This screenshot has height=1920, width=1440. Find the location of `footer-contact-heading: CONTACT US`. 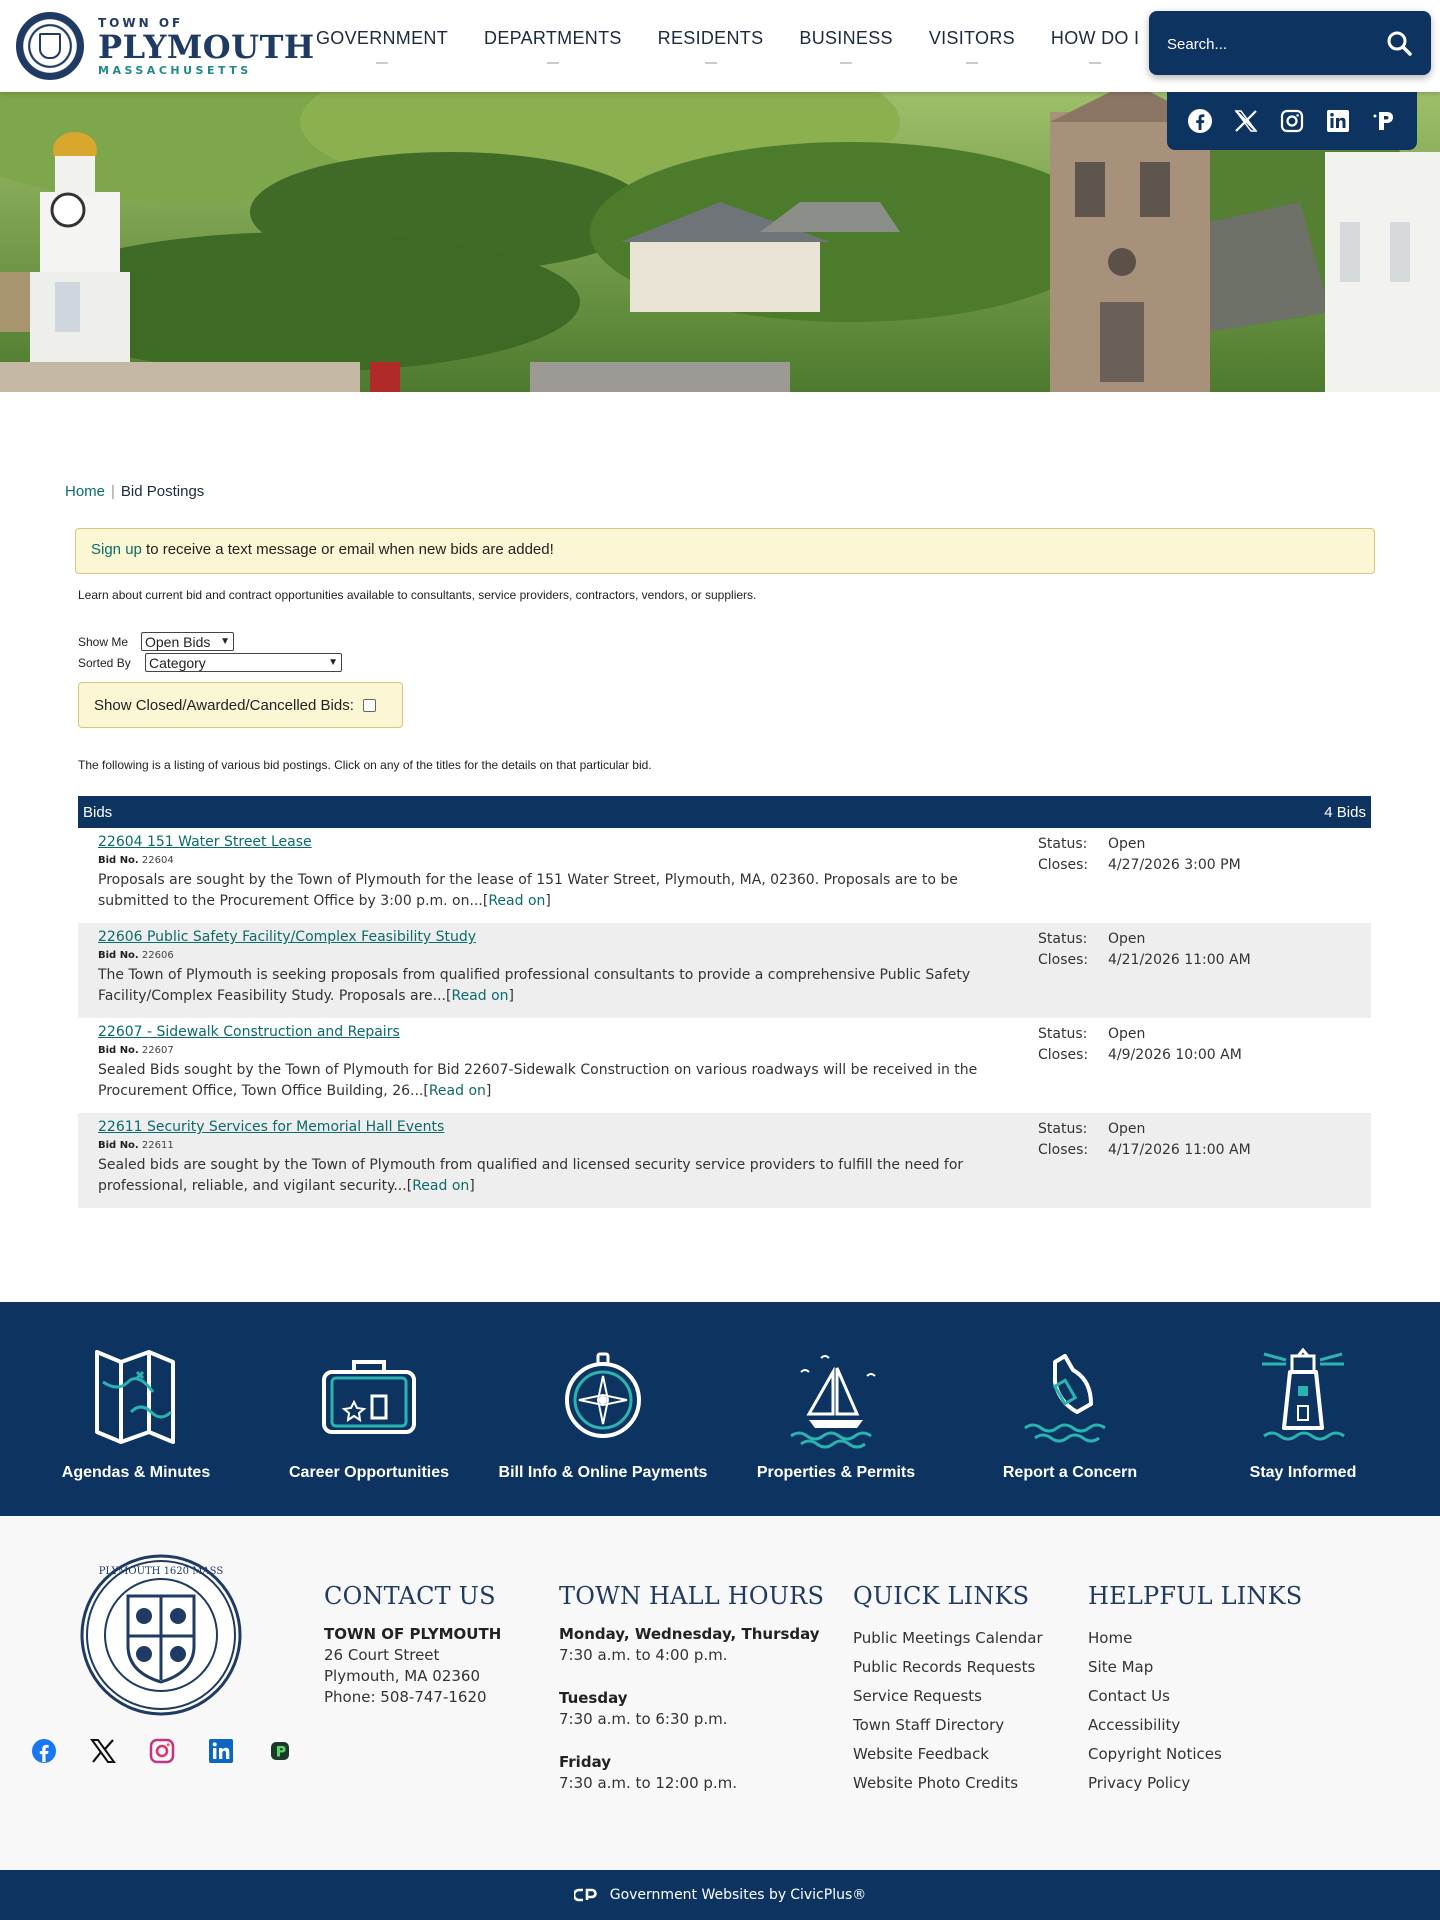

footer-contact-heading: CONTACT US is located at coordinates (410, 1596).